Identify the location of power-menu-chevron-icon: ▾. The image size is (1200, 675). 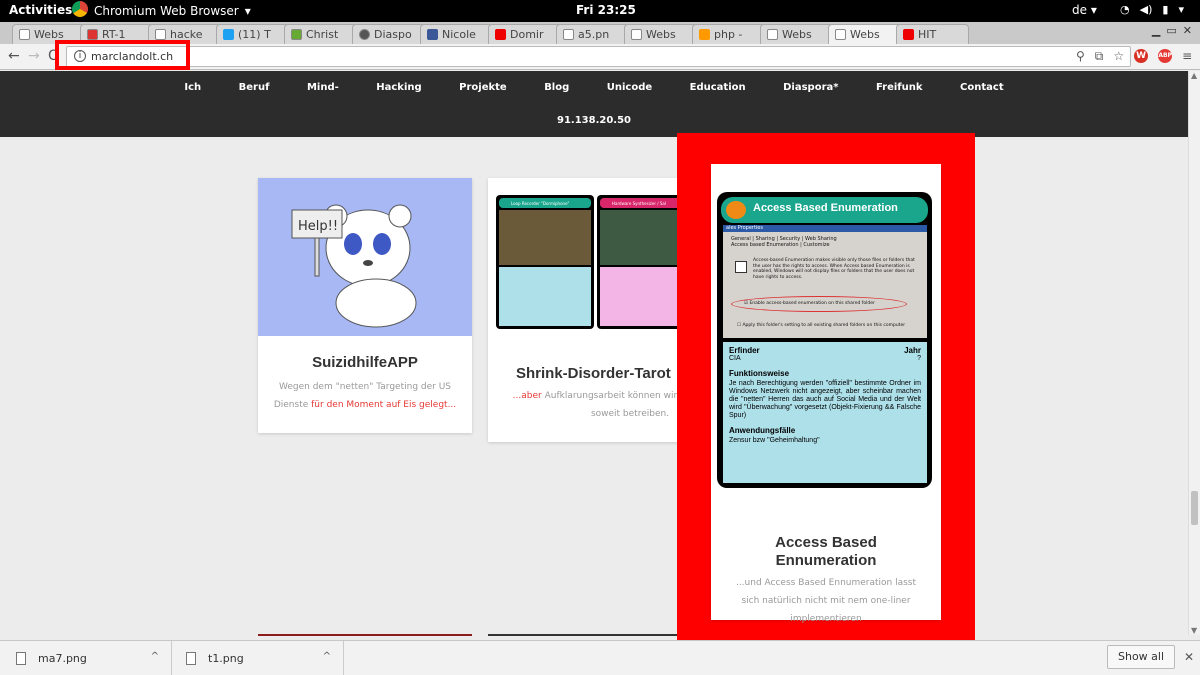
(1181, 9).